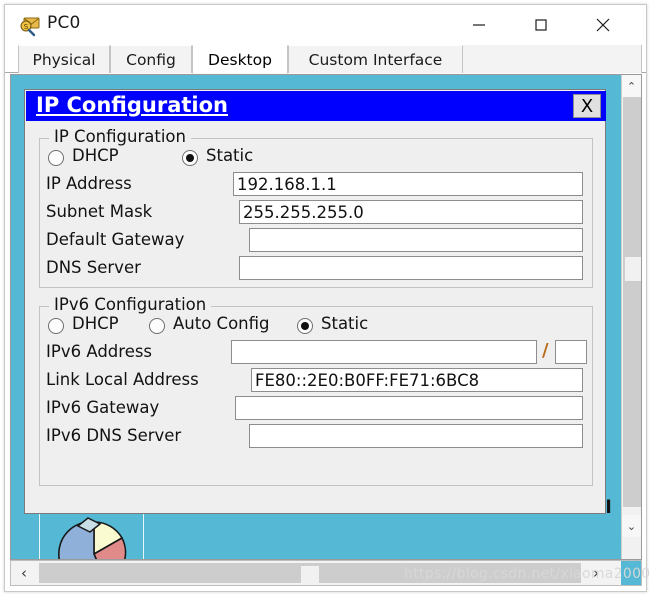  I want to click on tab-strip-filler, so click(552, 59).